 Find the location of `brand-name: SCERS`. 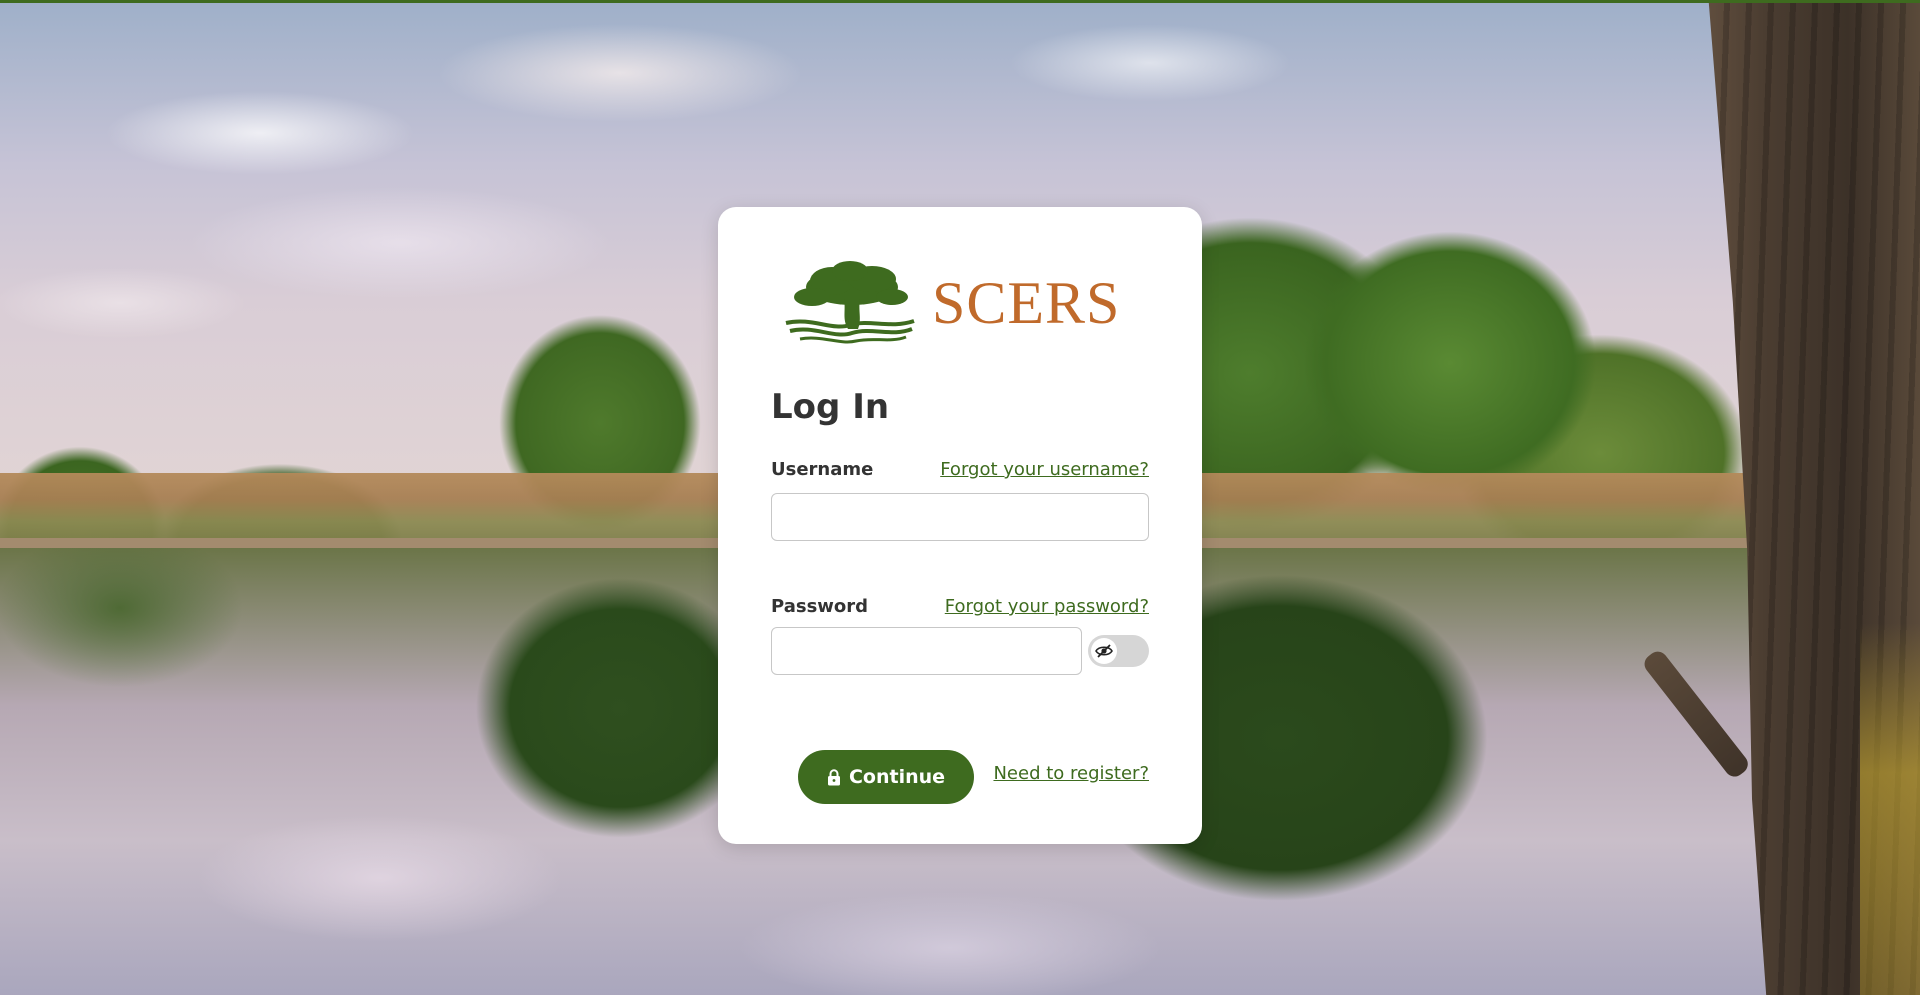

brand-name: SCERS is located at coordinates (1026, 303).